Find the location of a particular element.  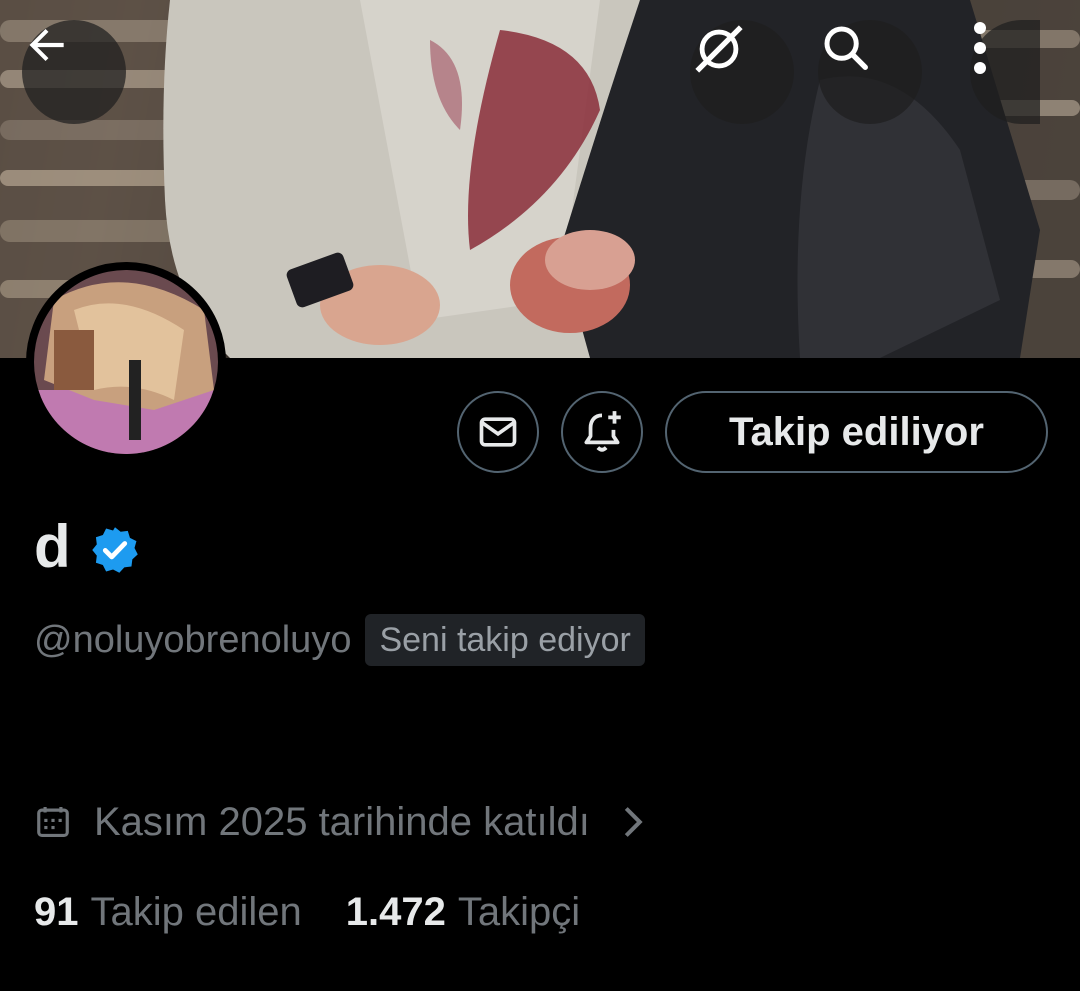

mail-icon is located at coordinates (498, 432).